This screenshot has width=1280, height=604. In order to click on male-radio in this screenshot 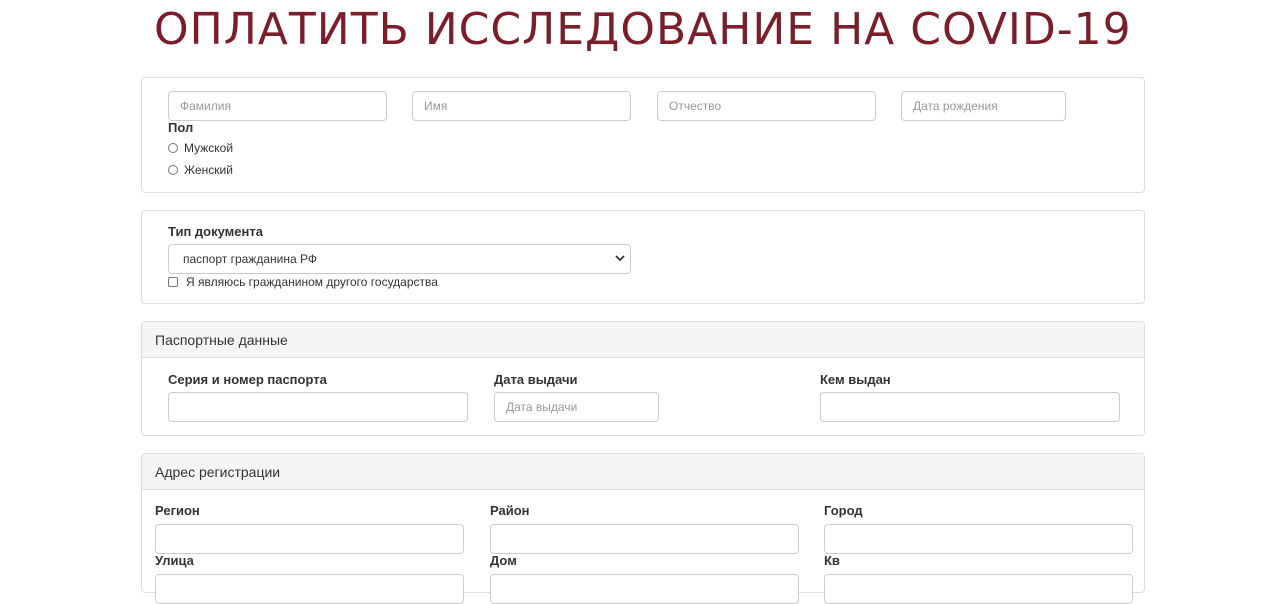, I will do `click(173, 148)`.